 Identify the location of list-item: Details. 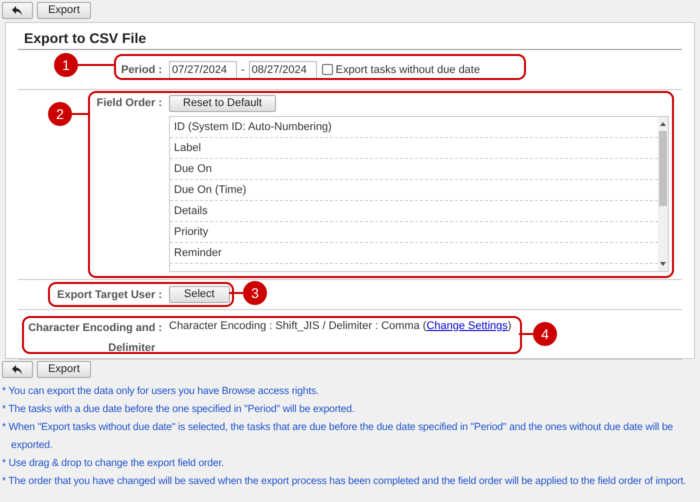
(414, 211).